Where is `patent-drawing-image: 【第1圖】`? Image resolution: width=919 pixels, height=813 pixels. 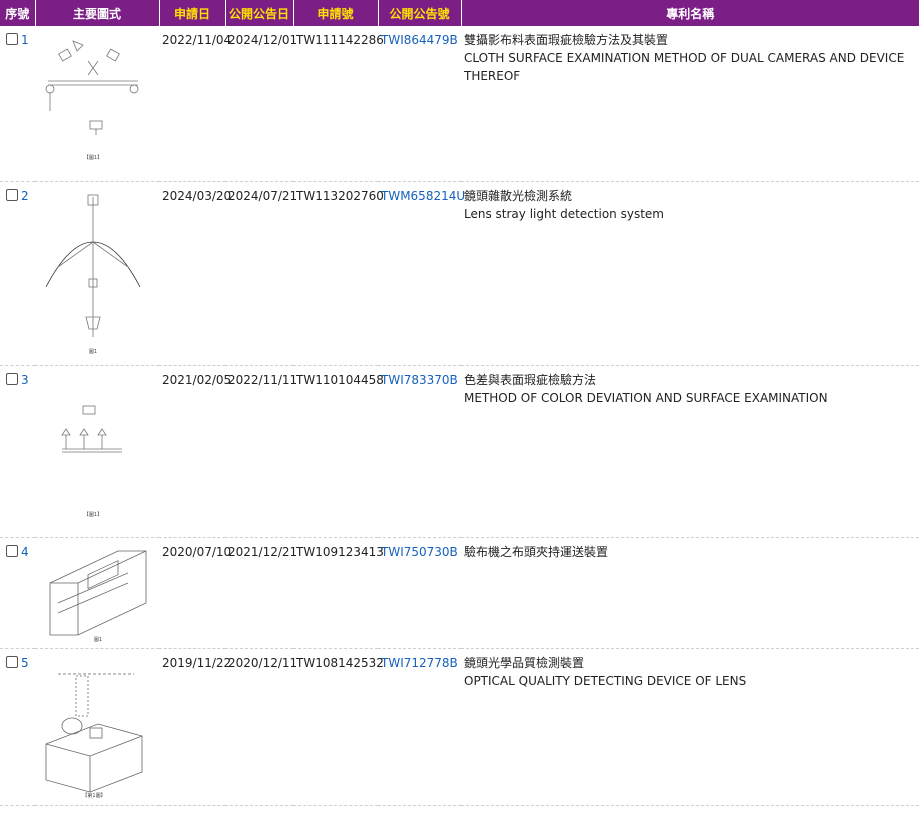 patent-drawing-image: 【第1圖】 is located at coordinates (94, 727).